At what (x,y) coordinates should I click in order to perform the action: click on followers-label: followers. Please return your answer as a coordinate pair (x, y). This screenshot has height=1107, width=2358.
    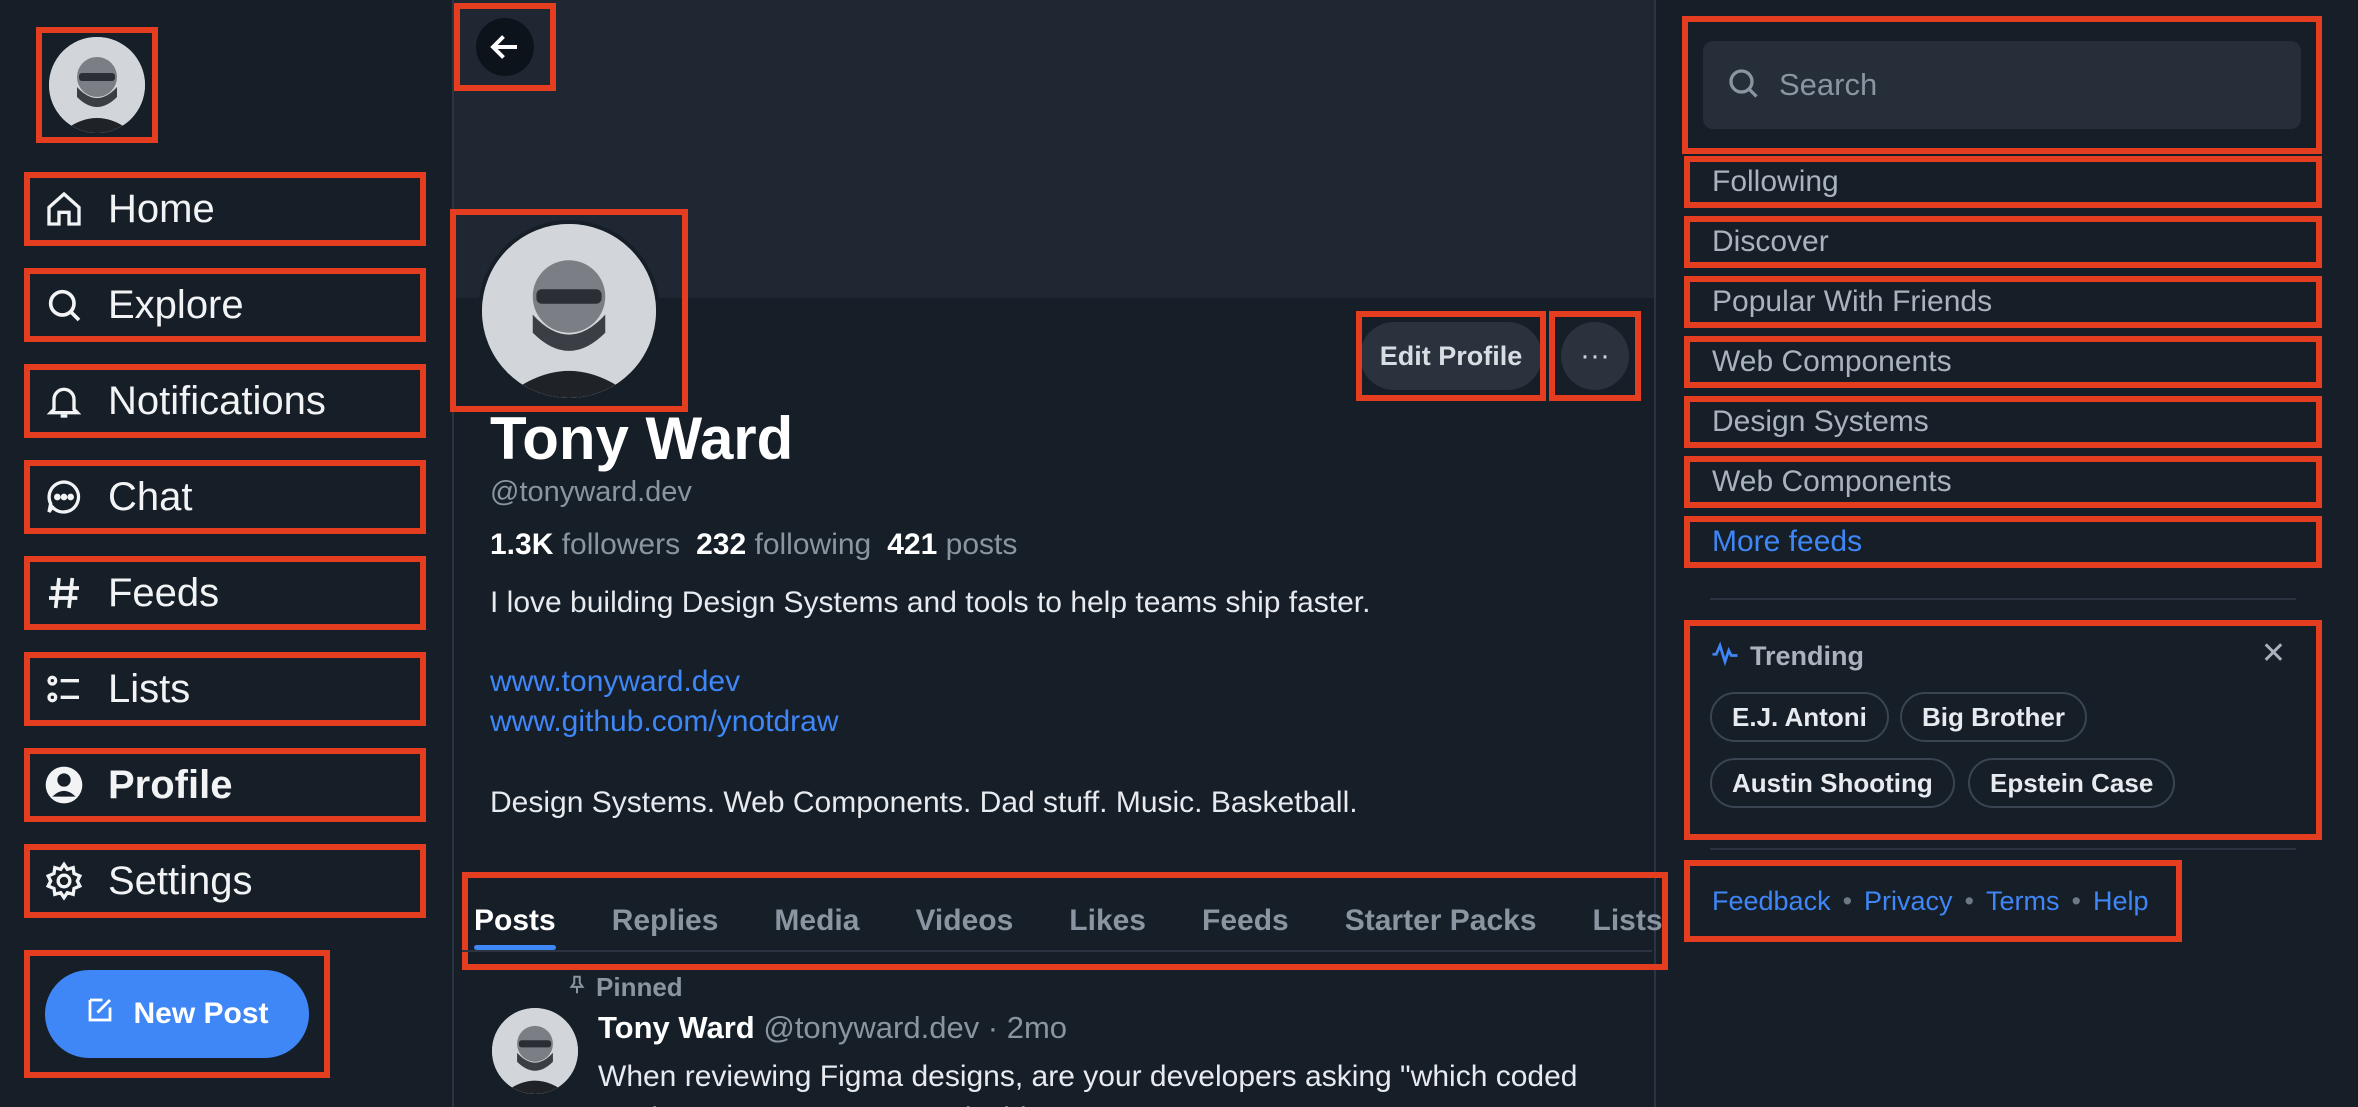
    Looking at the image, I should click on (621, 544).